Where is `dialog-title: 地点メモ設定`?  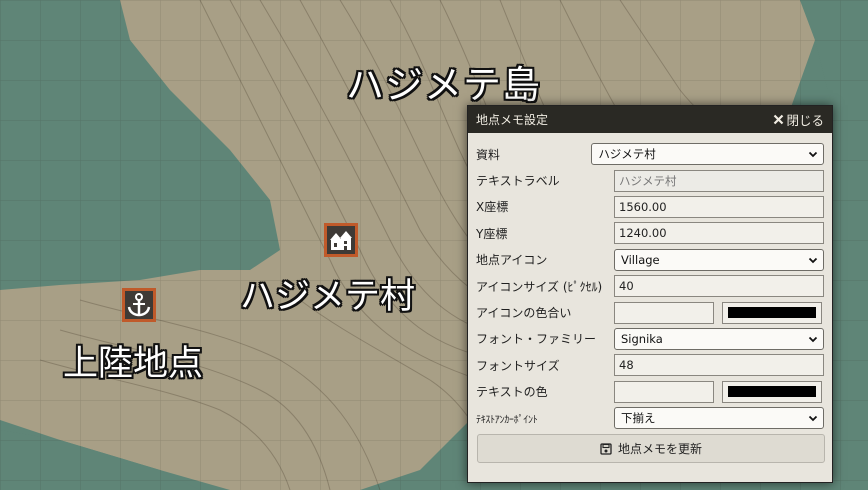
dialog-title: 地点メモ設定 is located at coordinates (512, 120).